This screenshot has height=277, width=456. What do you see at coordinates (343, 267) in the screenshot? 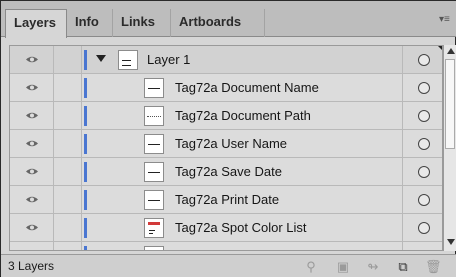
I see `make-clip-mask-icon: ▣` at bounding box center [343, 267].